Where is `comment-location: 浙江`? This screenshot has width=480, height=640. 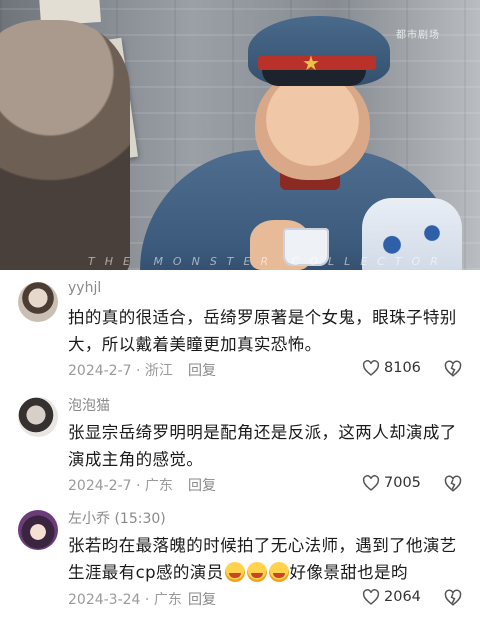 comment-location: 浙江 is located at coordinates (158, 371).